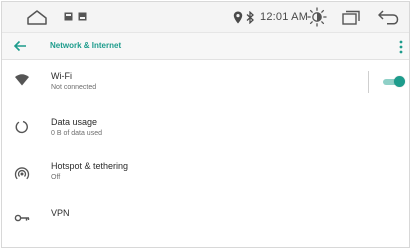 The height and width of the screenshot is (249, 411). What do you see at coordinates (61, 76) in the screenshot?
I see `setting-title: Wi-Fi` at bounding box center [61, 76].